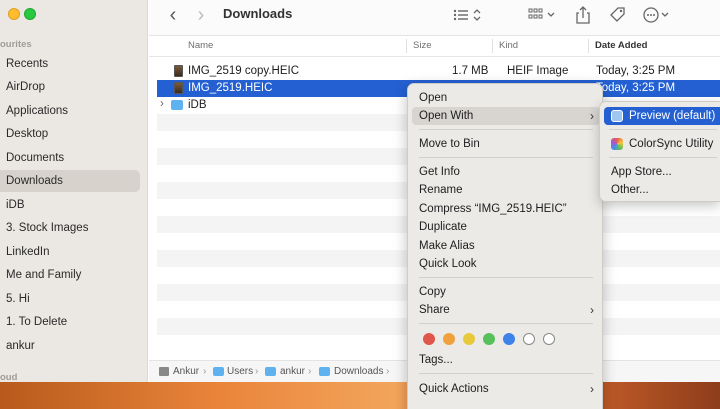 Image resolution: width=720 pixels, height=409 pixels. I want to click on sidebar-item-label: iDB, so click(15, 205).